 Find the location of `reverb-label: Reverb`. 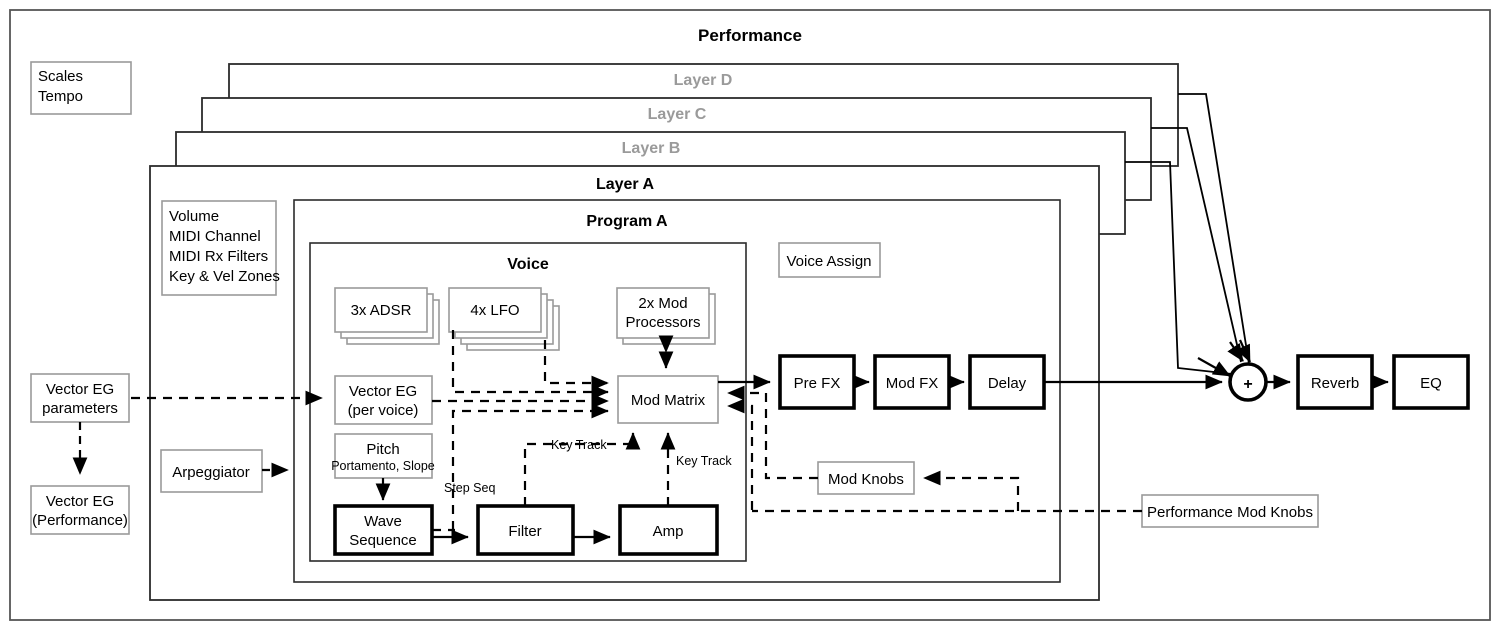

reverb-label: Reverb is located at coordinates (1335, 383).